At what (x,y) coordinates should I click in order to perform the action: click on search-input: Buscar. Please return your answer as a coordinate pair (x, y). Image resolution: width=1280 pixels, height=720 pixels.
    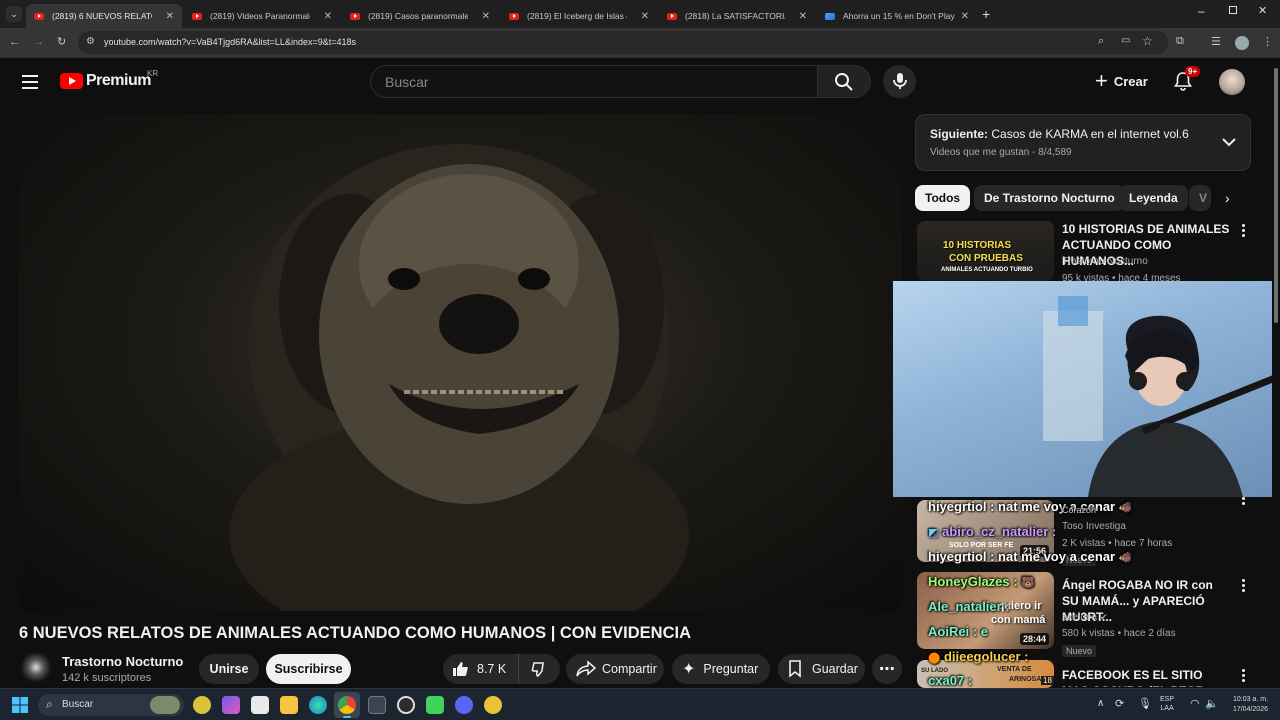
    Looking at the image, I should click on (594, 81).